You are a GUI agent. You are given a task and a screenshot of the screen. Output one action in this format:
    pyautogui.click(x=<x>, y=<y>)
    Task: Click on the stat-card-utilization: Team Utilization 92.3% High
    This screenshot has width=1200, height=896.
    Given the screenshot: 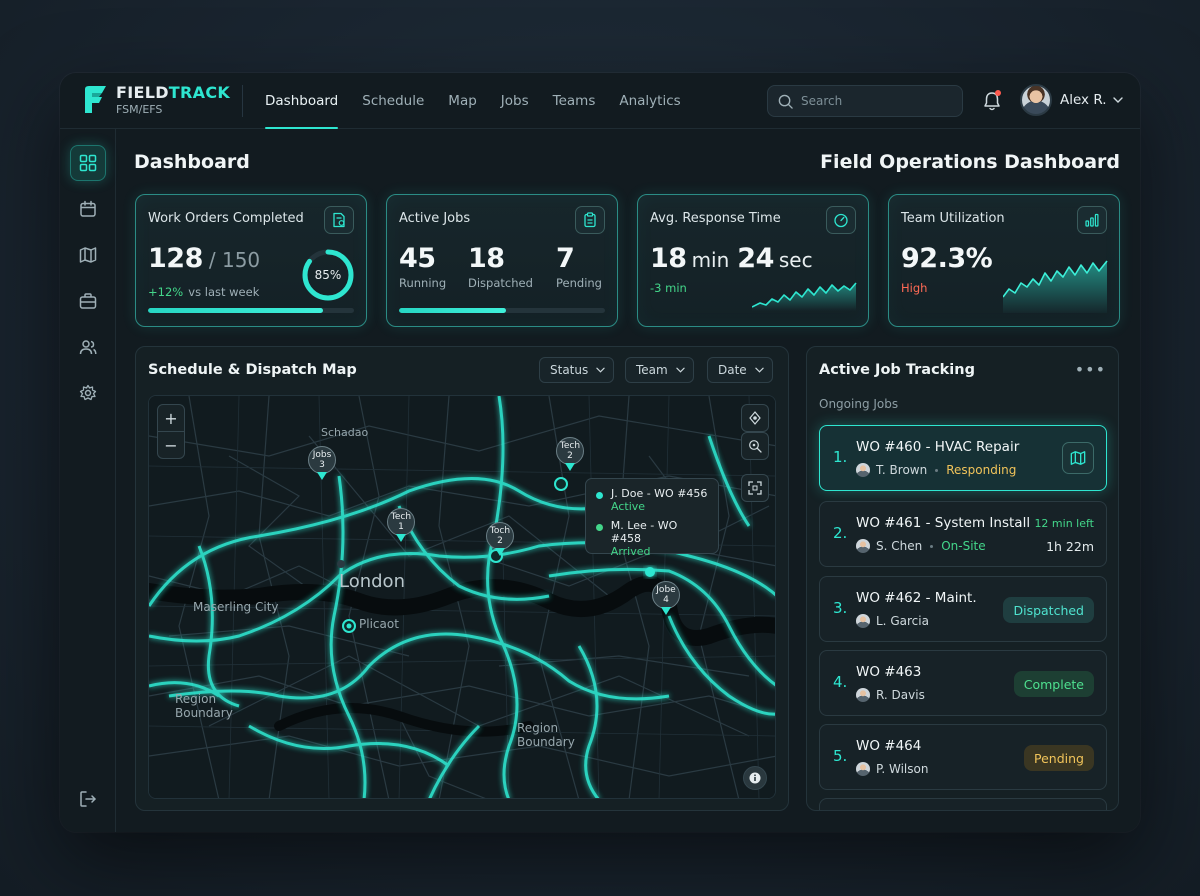 What is the action you would take?
    pyautogui.click(x=1004, y=260)
    